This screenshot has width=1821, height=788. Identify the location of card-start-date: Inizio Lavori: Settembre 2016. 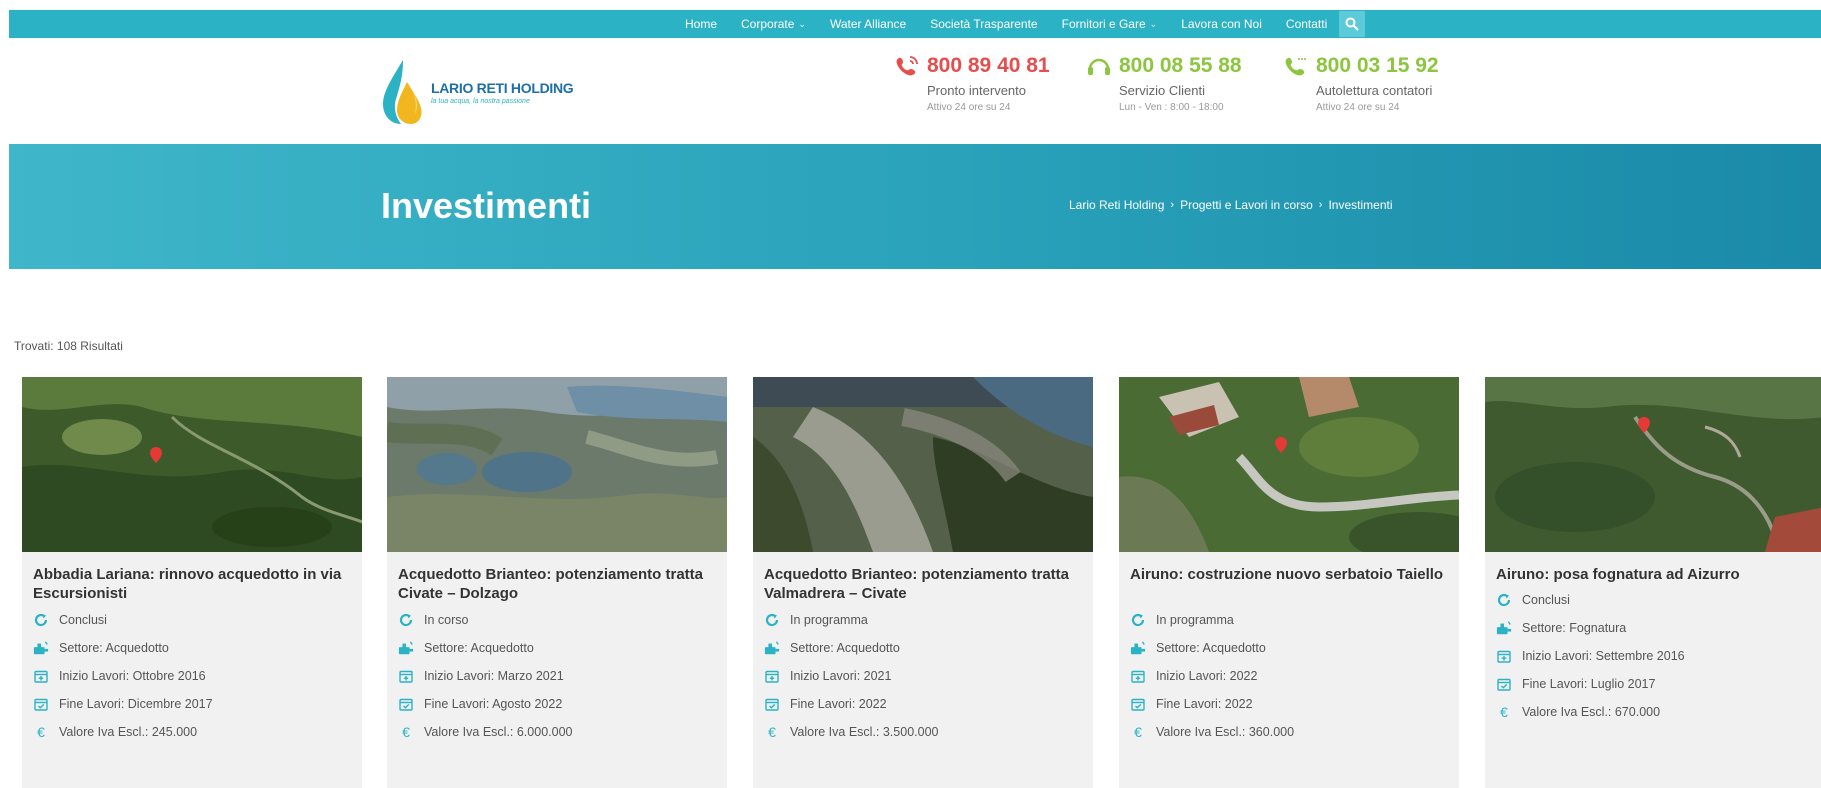
(1655, 656).